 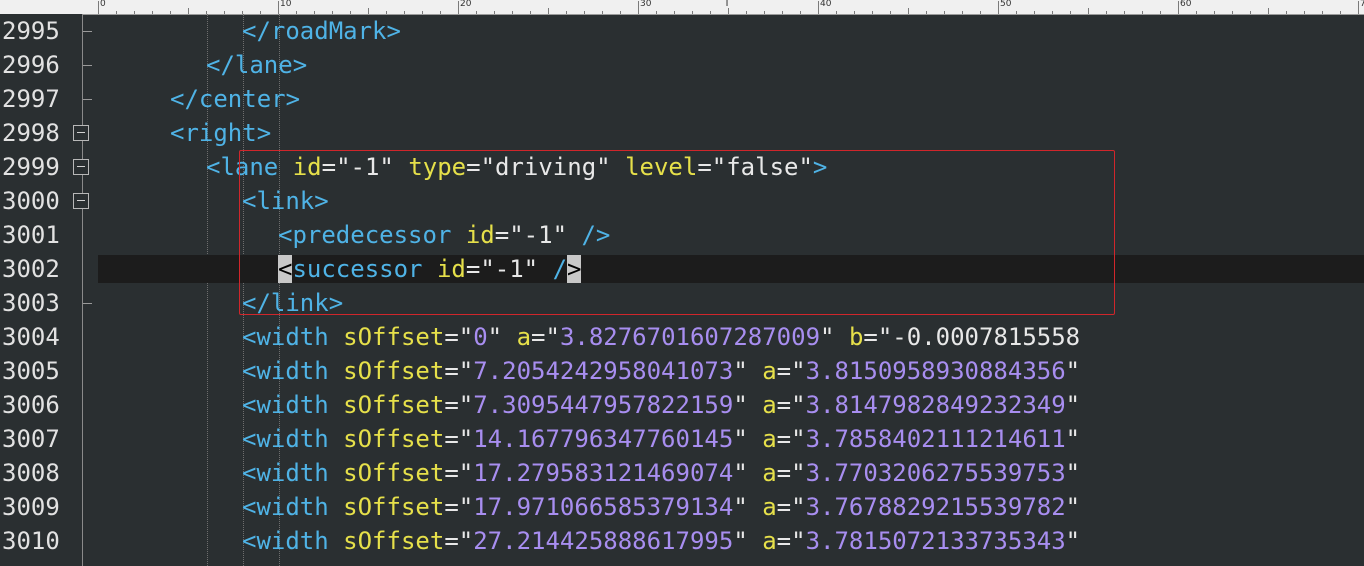 I want to click on token-num: 17.279583121469074, so click(x=603, y=473).